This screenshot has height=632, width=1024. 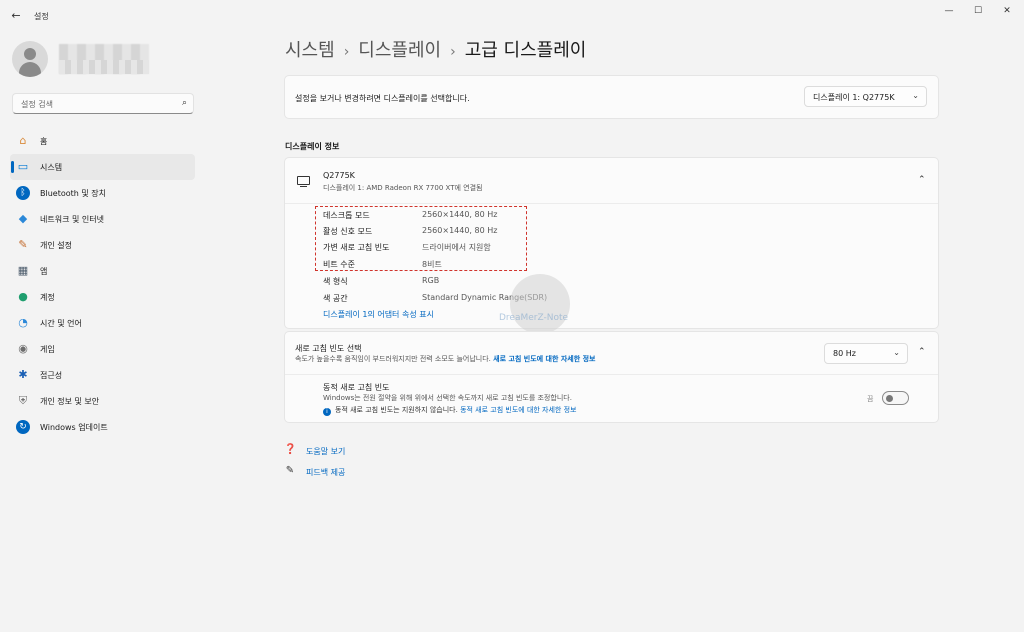 I want to click on feedback-link-label: 피드백 제공, so click(x=326, y=472).